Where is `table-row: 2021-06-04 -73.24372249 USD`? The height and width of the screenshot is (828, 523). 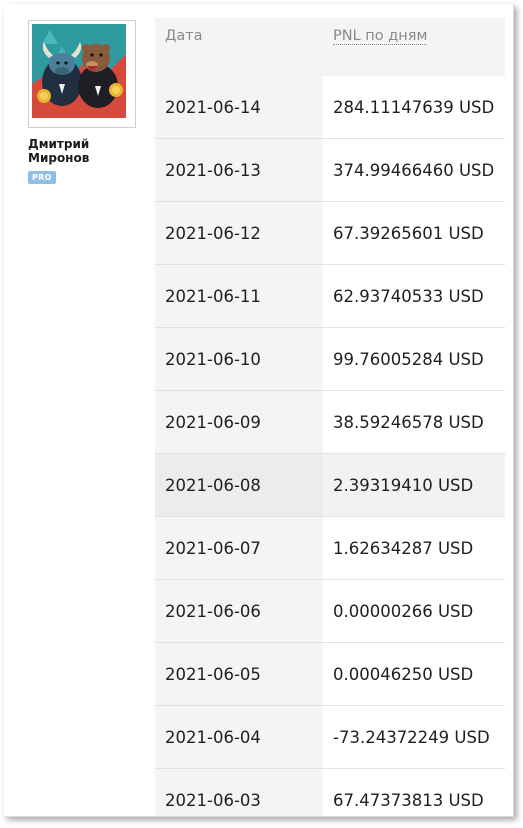
table-row: 2021-06-04 -73.24372249 USD is located at coordinates (330, 737).